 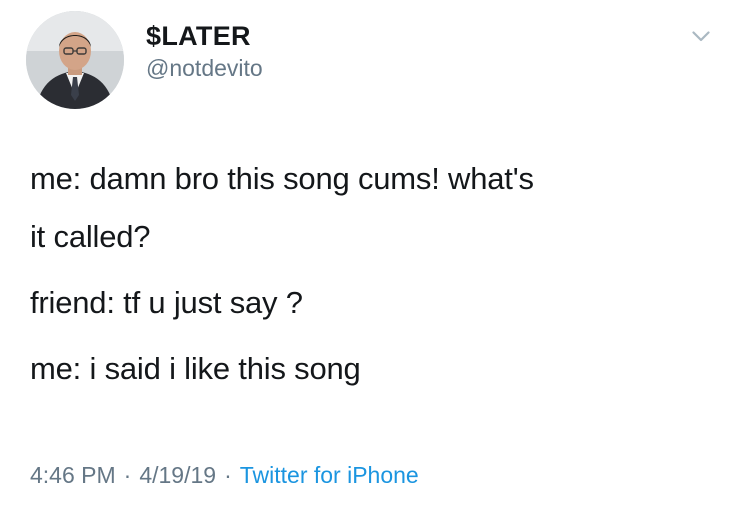 What do you see at coordinates (701, 36) in the screenshot?
I see `chevron-down-icon` at bounding box center [701, 36].